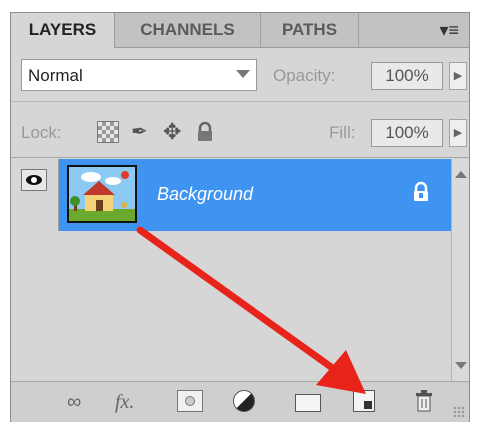 The width and height of the screenshot is (481, 427). I want to click on chevron-down-icon, so click(243, 74).